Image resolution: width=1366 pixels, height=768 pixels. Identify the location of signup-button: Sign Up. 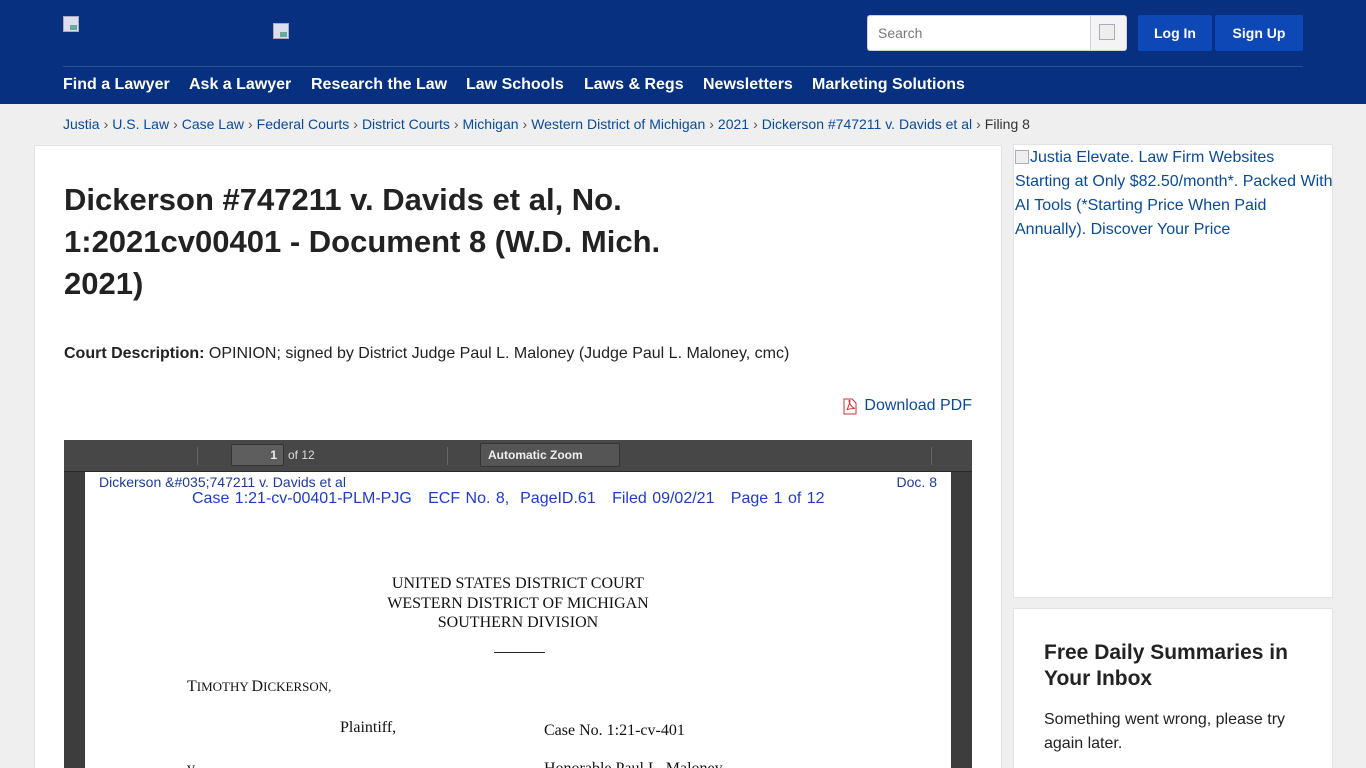
(1259, 33).